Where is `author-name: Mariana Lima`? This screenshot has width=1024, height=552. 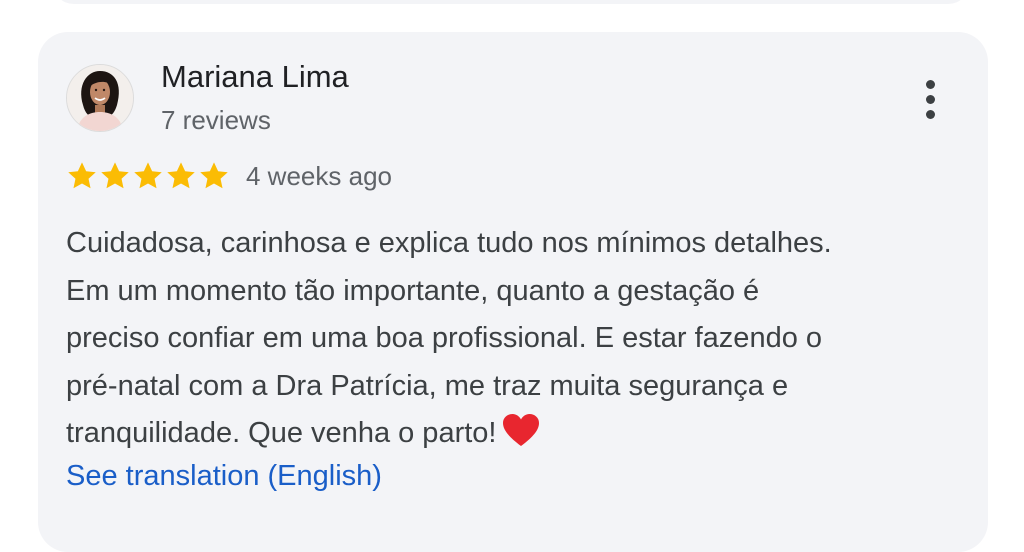
author-name: Mariana Lima is located at coordinates (255, 77).